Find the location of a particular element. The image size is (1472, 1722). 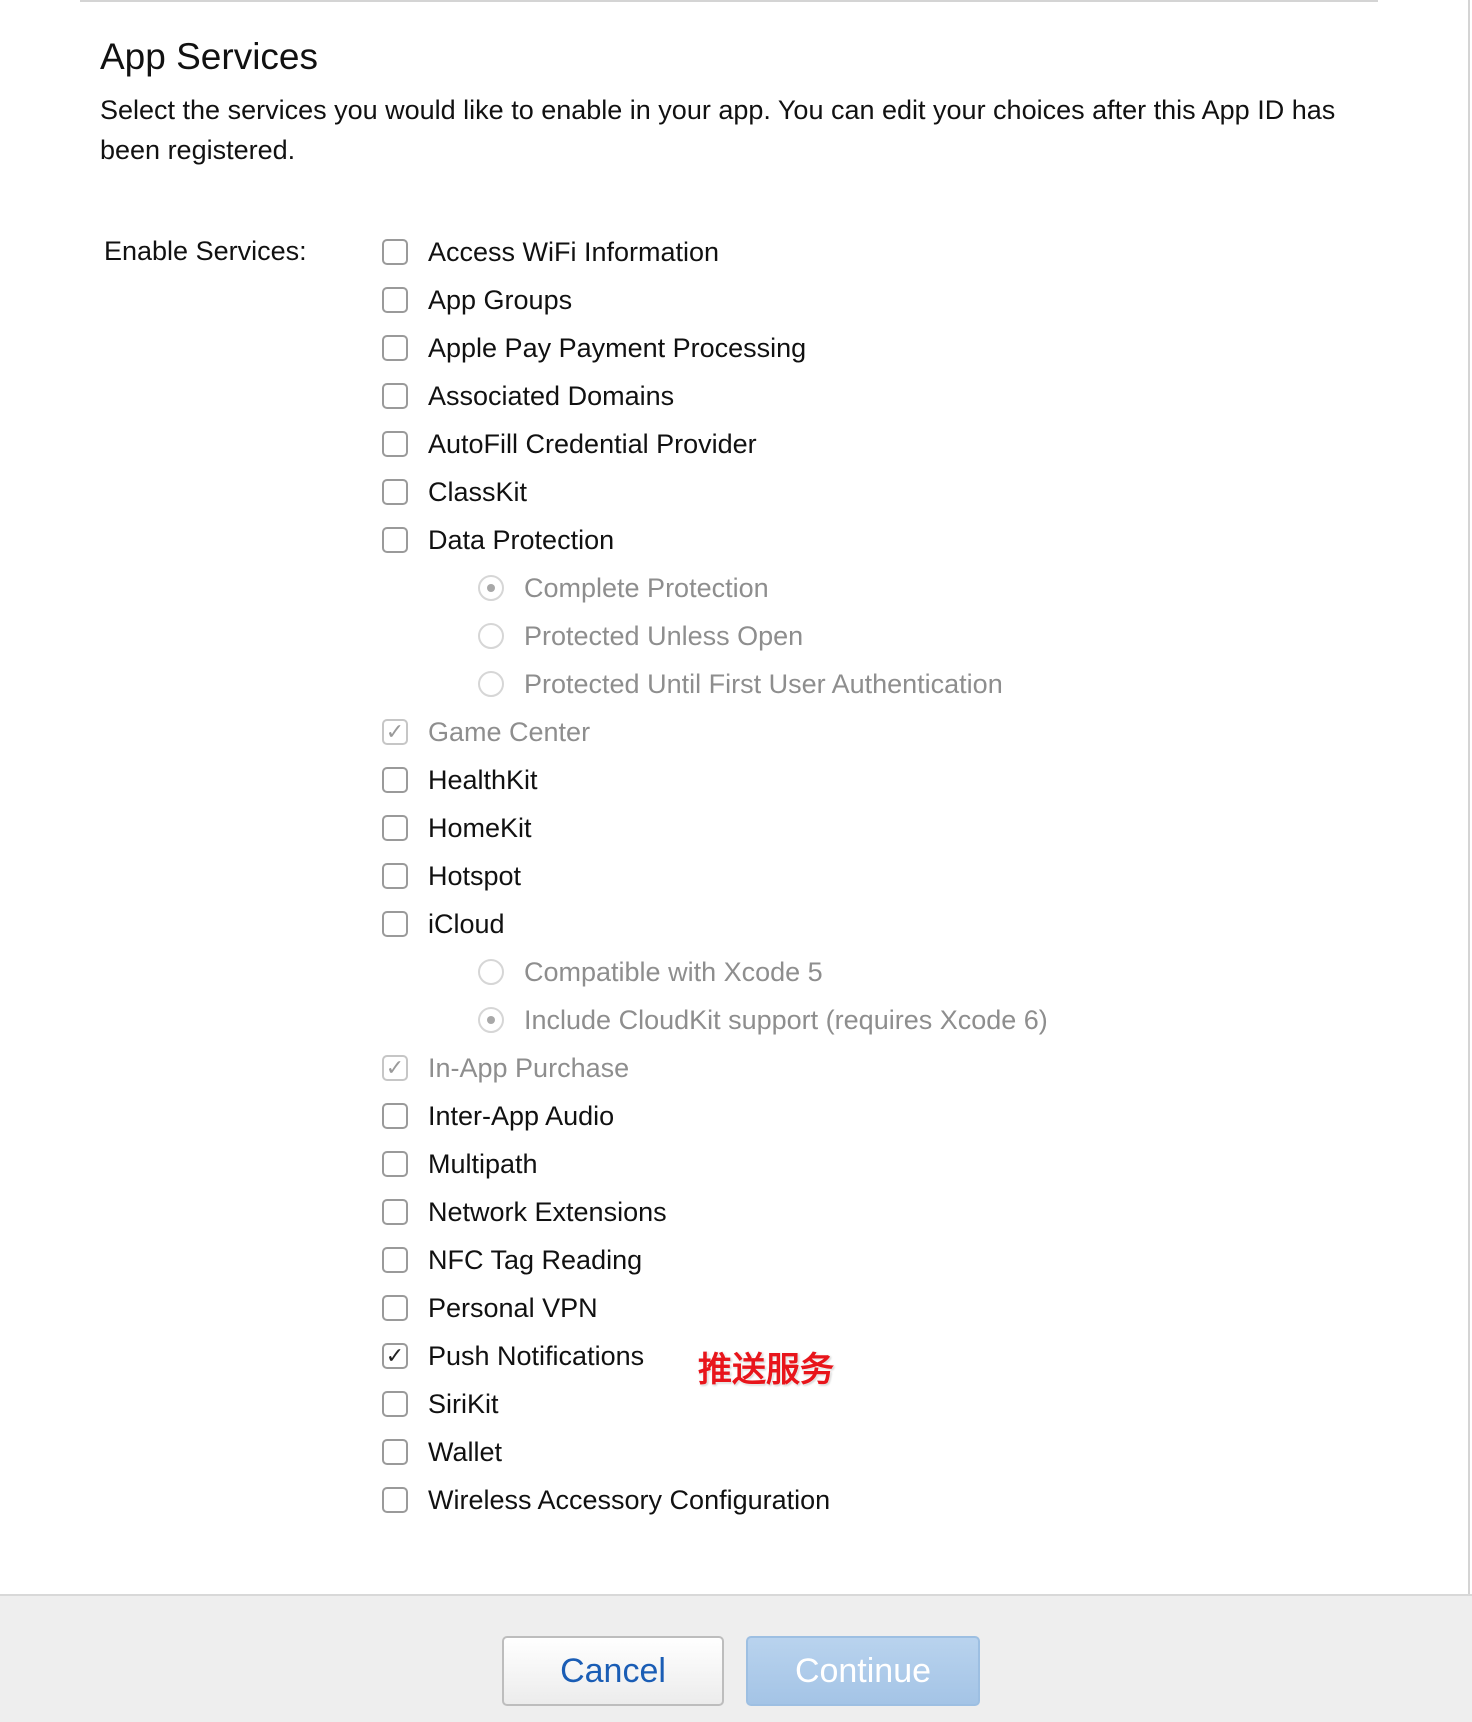

checkbox-nfc-tag-reading is located at coordinates (395, 1260).